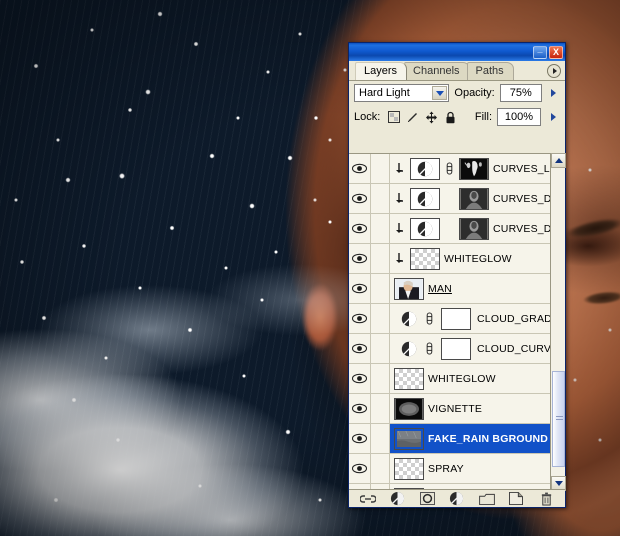 The height and width of the screenshot is (536, 620). I want to click on blend-mode-value: Hard Light, so click(384, 93).